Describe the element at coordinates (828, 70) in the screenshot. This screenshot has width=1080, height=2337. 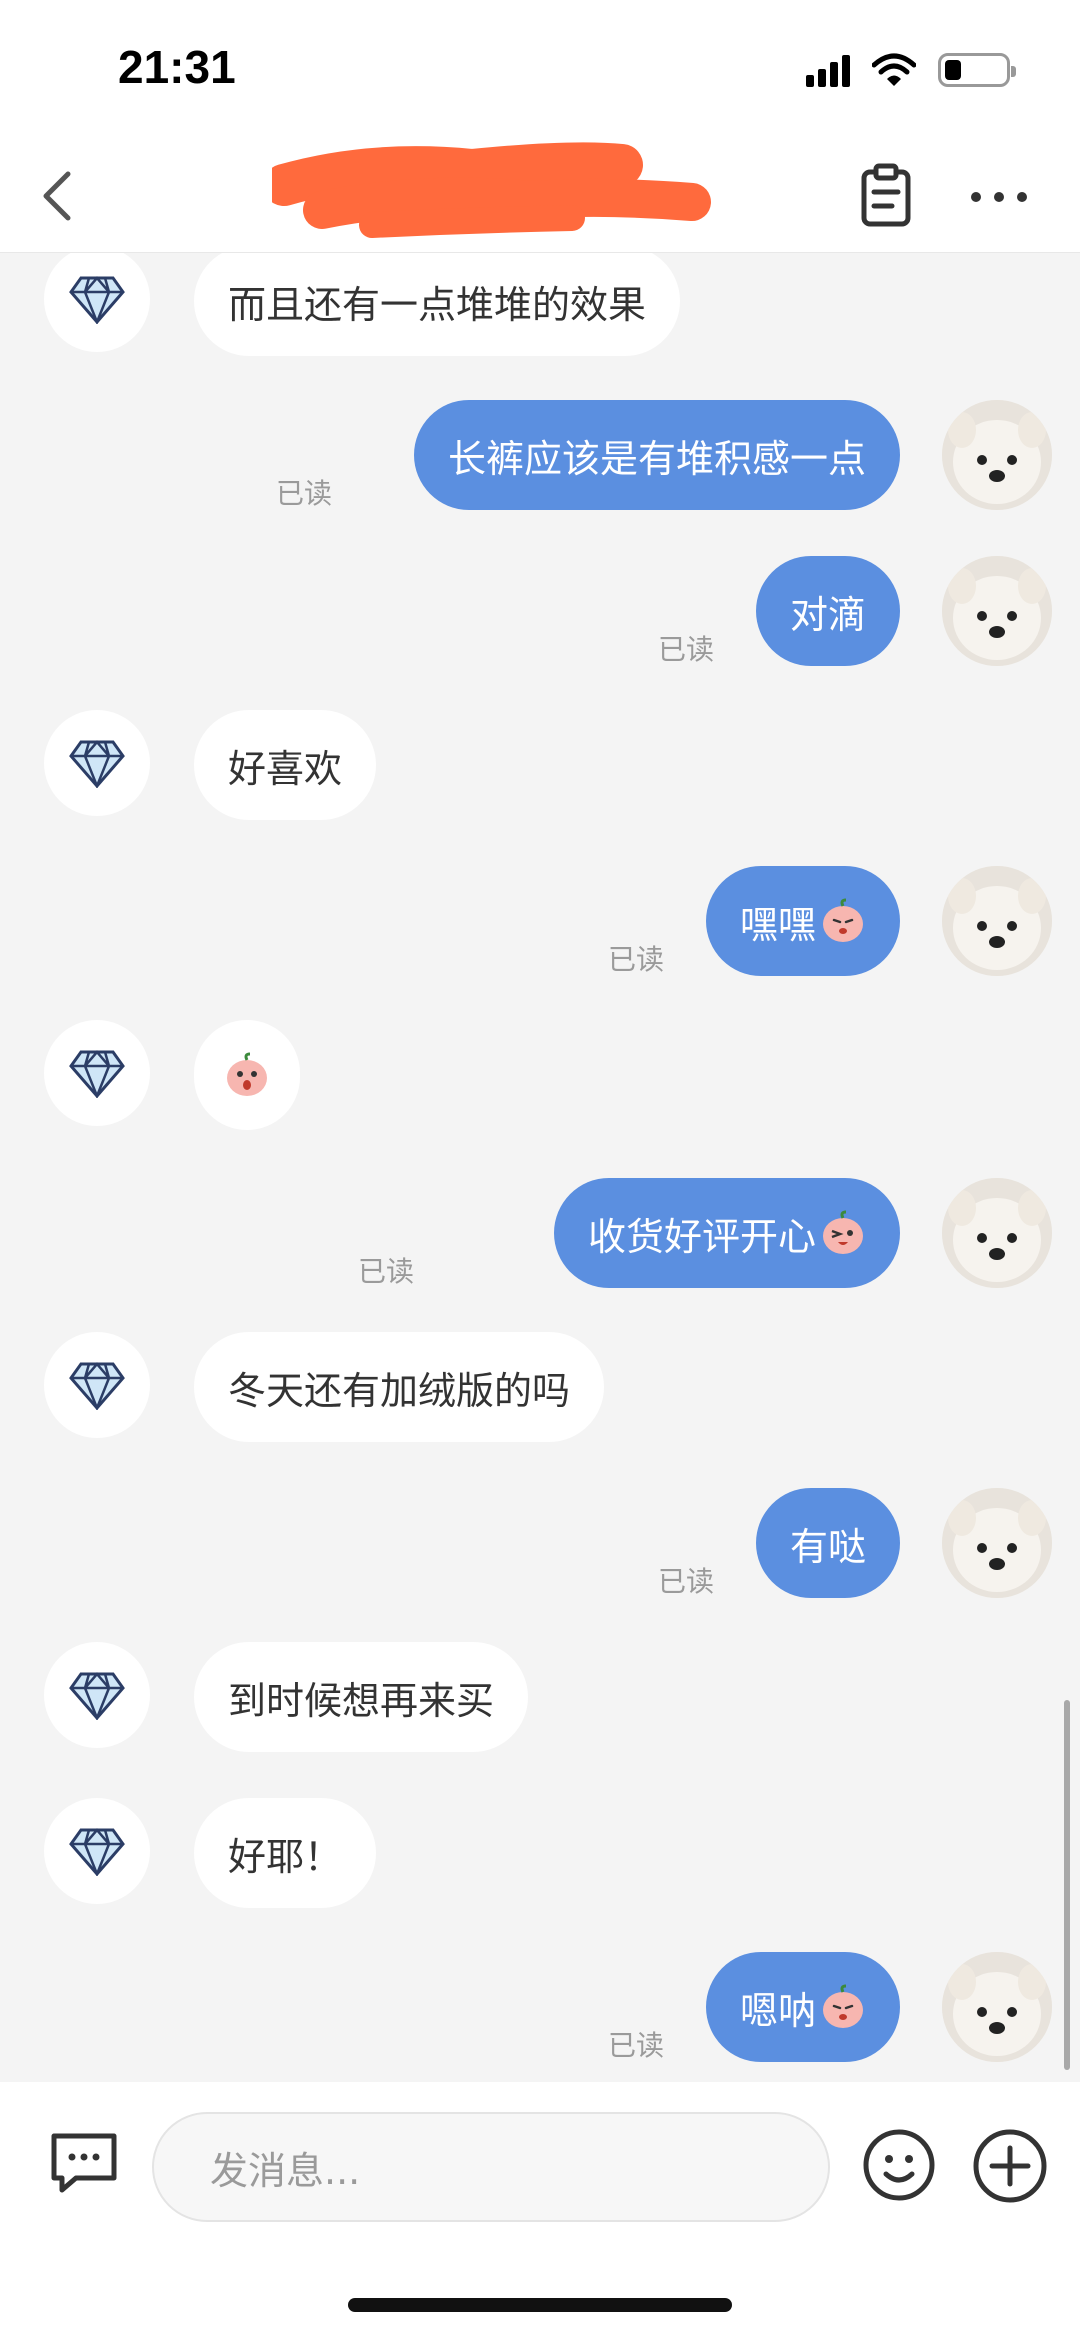
I see `signal-icon` at that location.